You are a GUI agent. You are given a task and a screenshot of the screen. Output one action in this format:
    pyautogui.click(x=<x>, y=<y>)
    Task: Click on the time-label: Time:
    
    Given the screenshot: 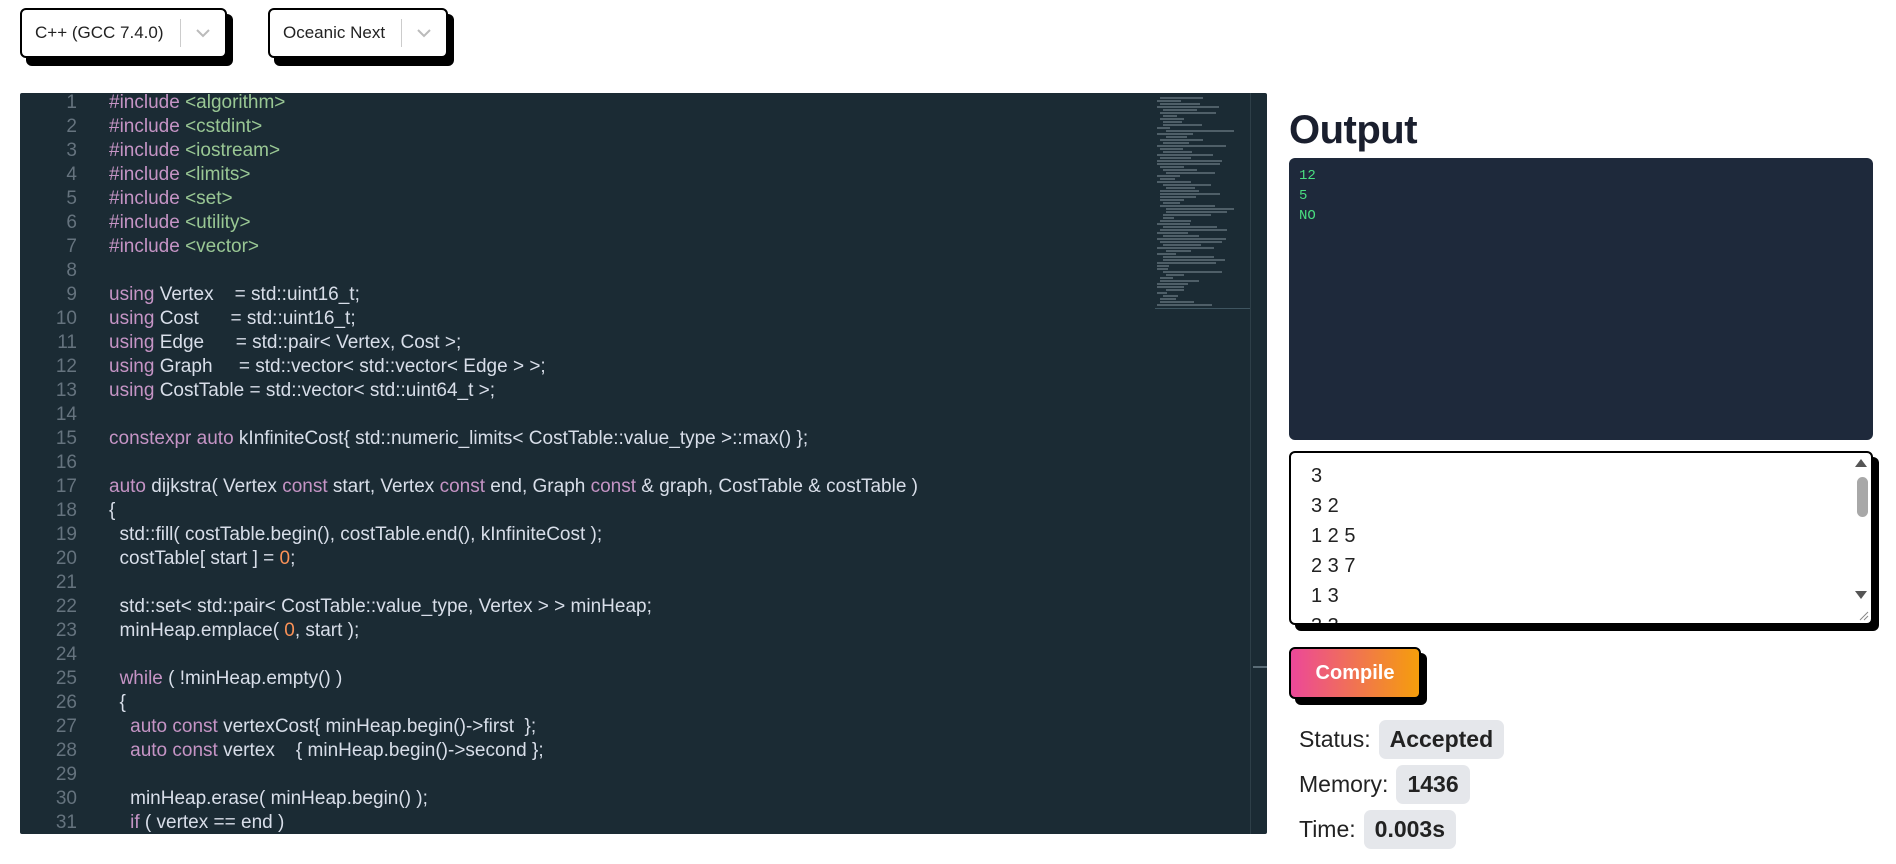 What is the action you would take?
    pyautogui.click(x=1327, y=829)
    